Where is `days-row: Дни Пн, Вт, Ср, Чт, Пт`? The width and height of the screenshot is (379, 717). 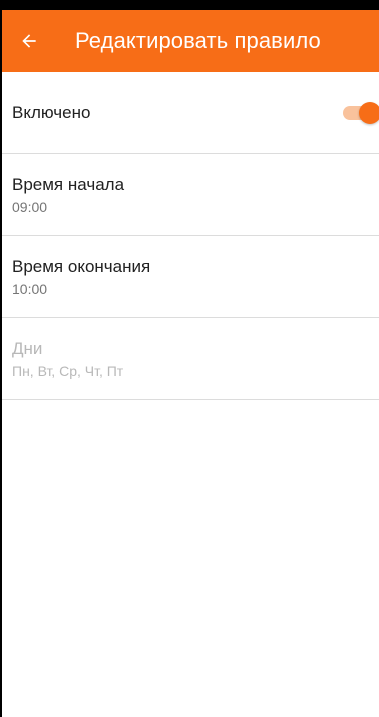
days-row: Дни Пн, Вт, Ср, Чт, Пт is located at coordinates (190, 359).